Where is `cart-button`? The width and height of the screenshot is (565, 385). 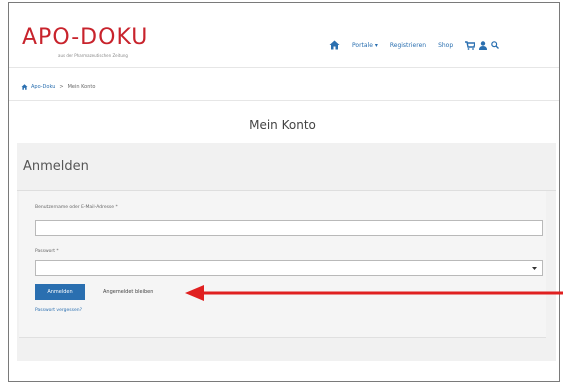 cart-button is located at coordinates (470, 45).